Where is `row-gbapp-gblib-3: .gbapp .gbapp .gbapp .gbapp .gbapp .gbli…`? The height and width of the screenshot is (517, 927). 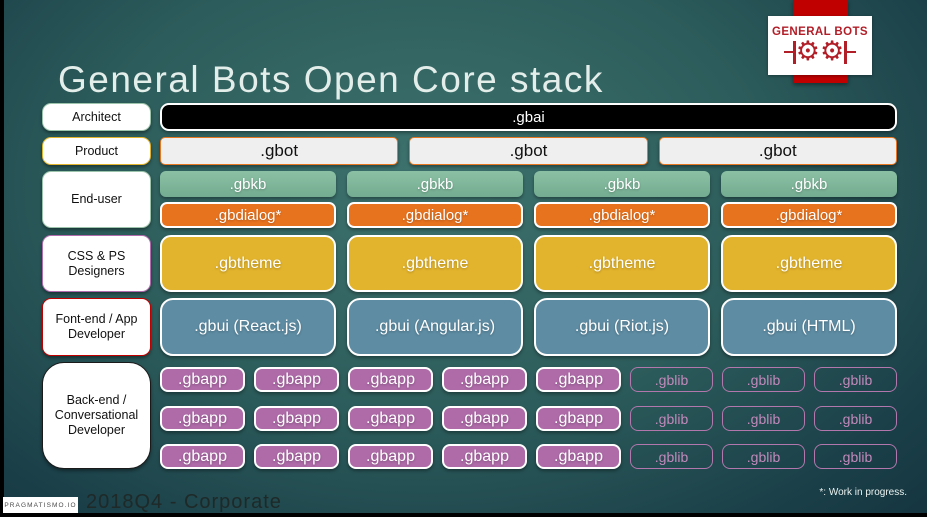 row-gbapp-gblib-3: .gbapp .gbapp .gbapp .gbapp .gbapp .gbli… is located at coordinates (528, 456).